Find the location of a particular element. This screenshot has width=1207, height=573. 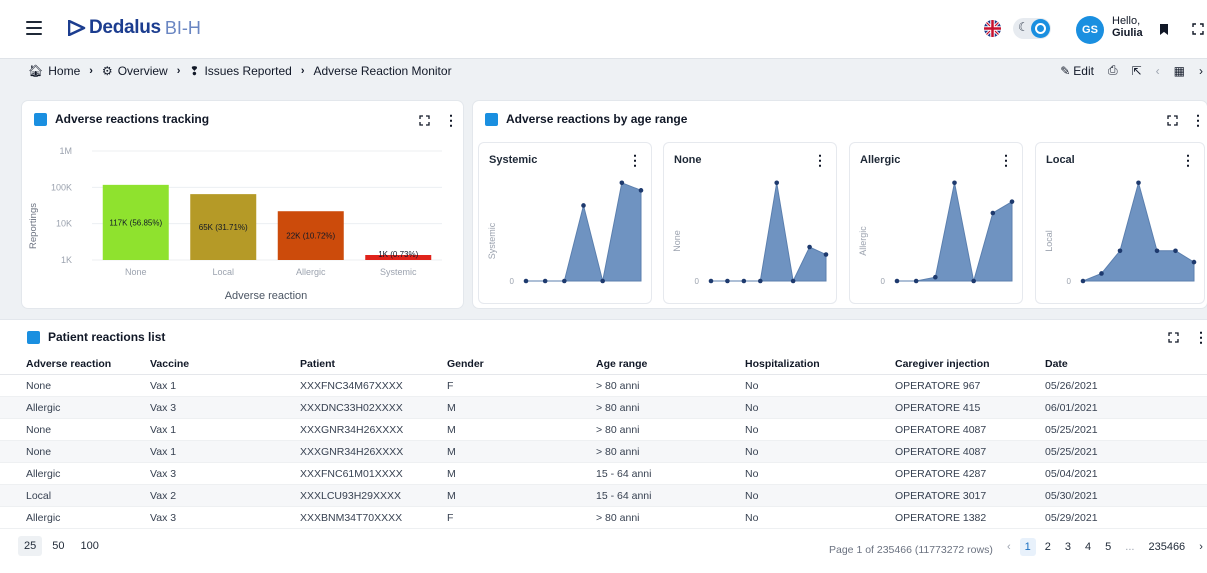

subchart-title: Local is located at coordinates (1060, 160).